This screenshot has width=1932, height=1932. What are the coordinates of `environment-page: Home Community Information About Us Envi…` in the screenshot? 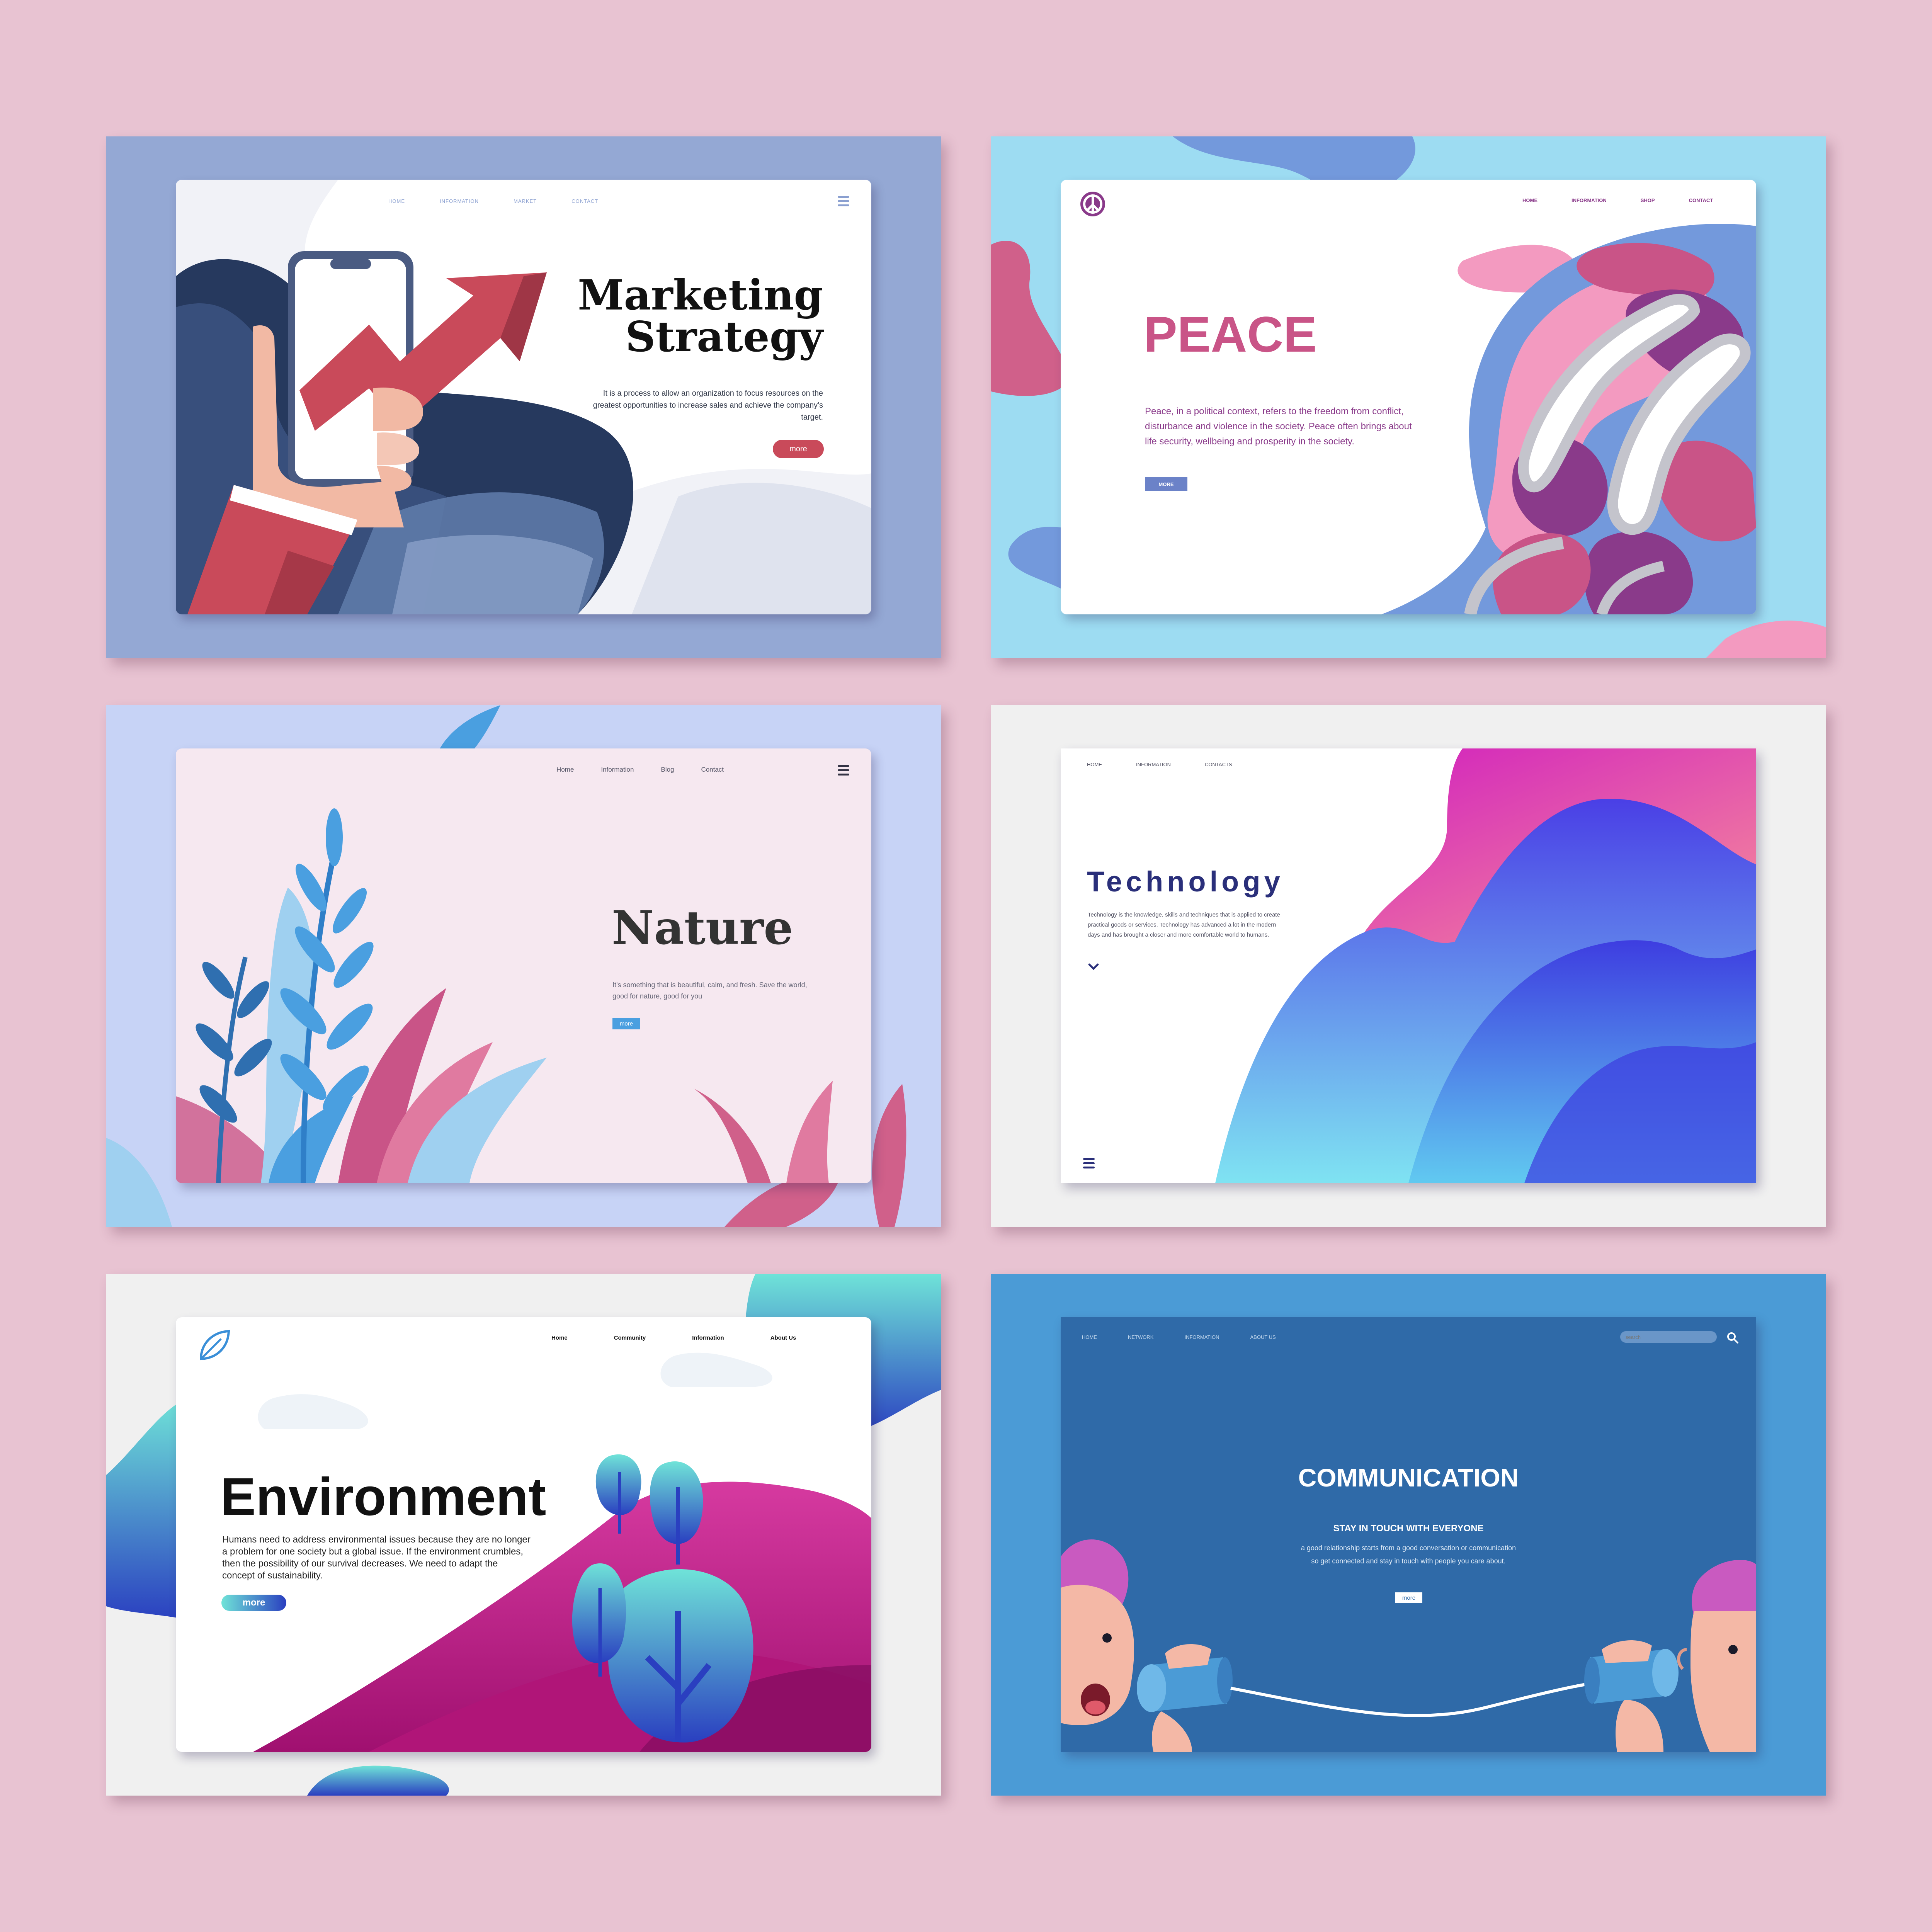 It's located at (524, 1534).